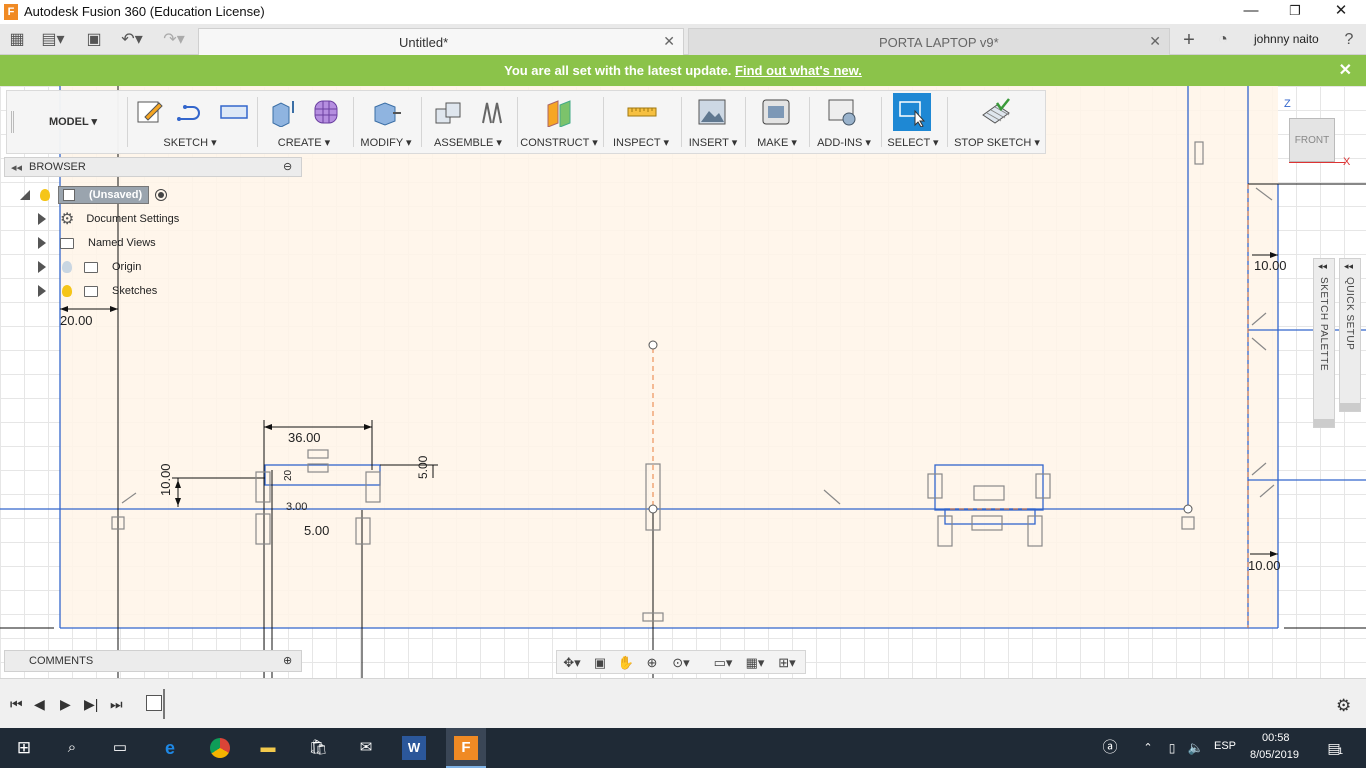  I want to click on file-explorer-icon: ▬, so click(268, 748).